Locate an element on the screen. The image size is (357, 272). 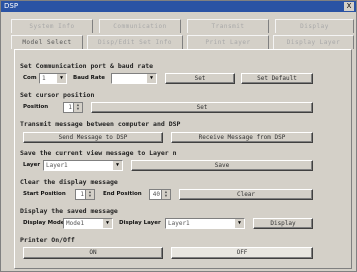
start-position-label: Start Position is located at coordinates (44, 194).